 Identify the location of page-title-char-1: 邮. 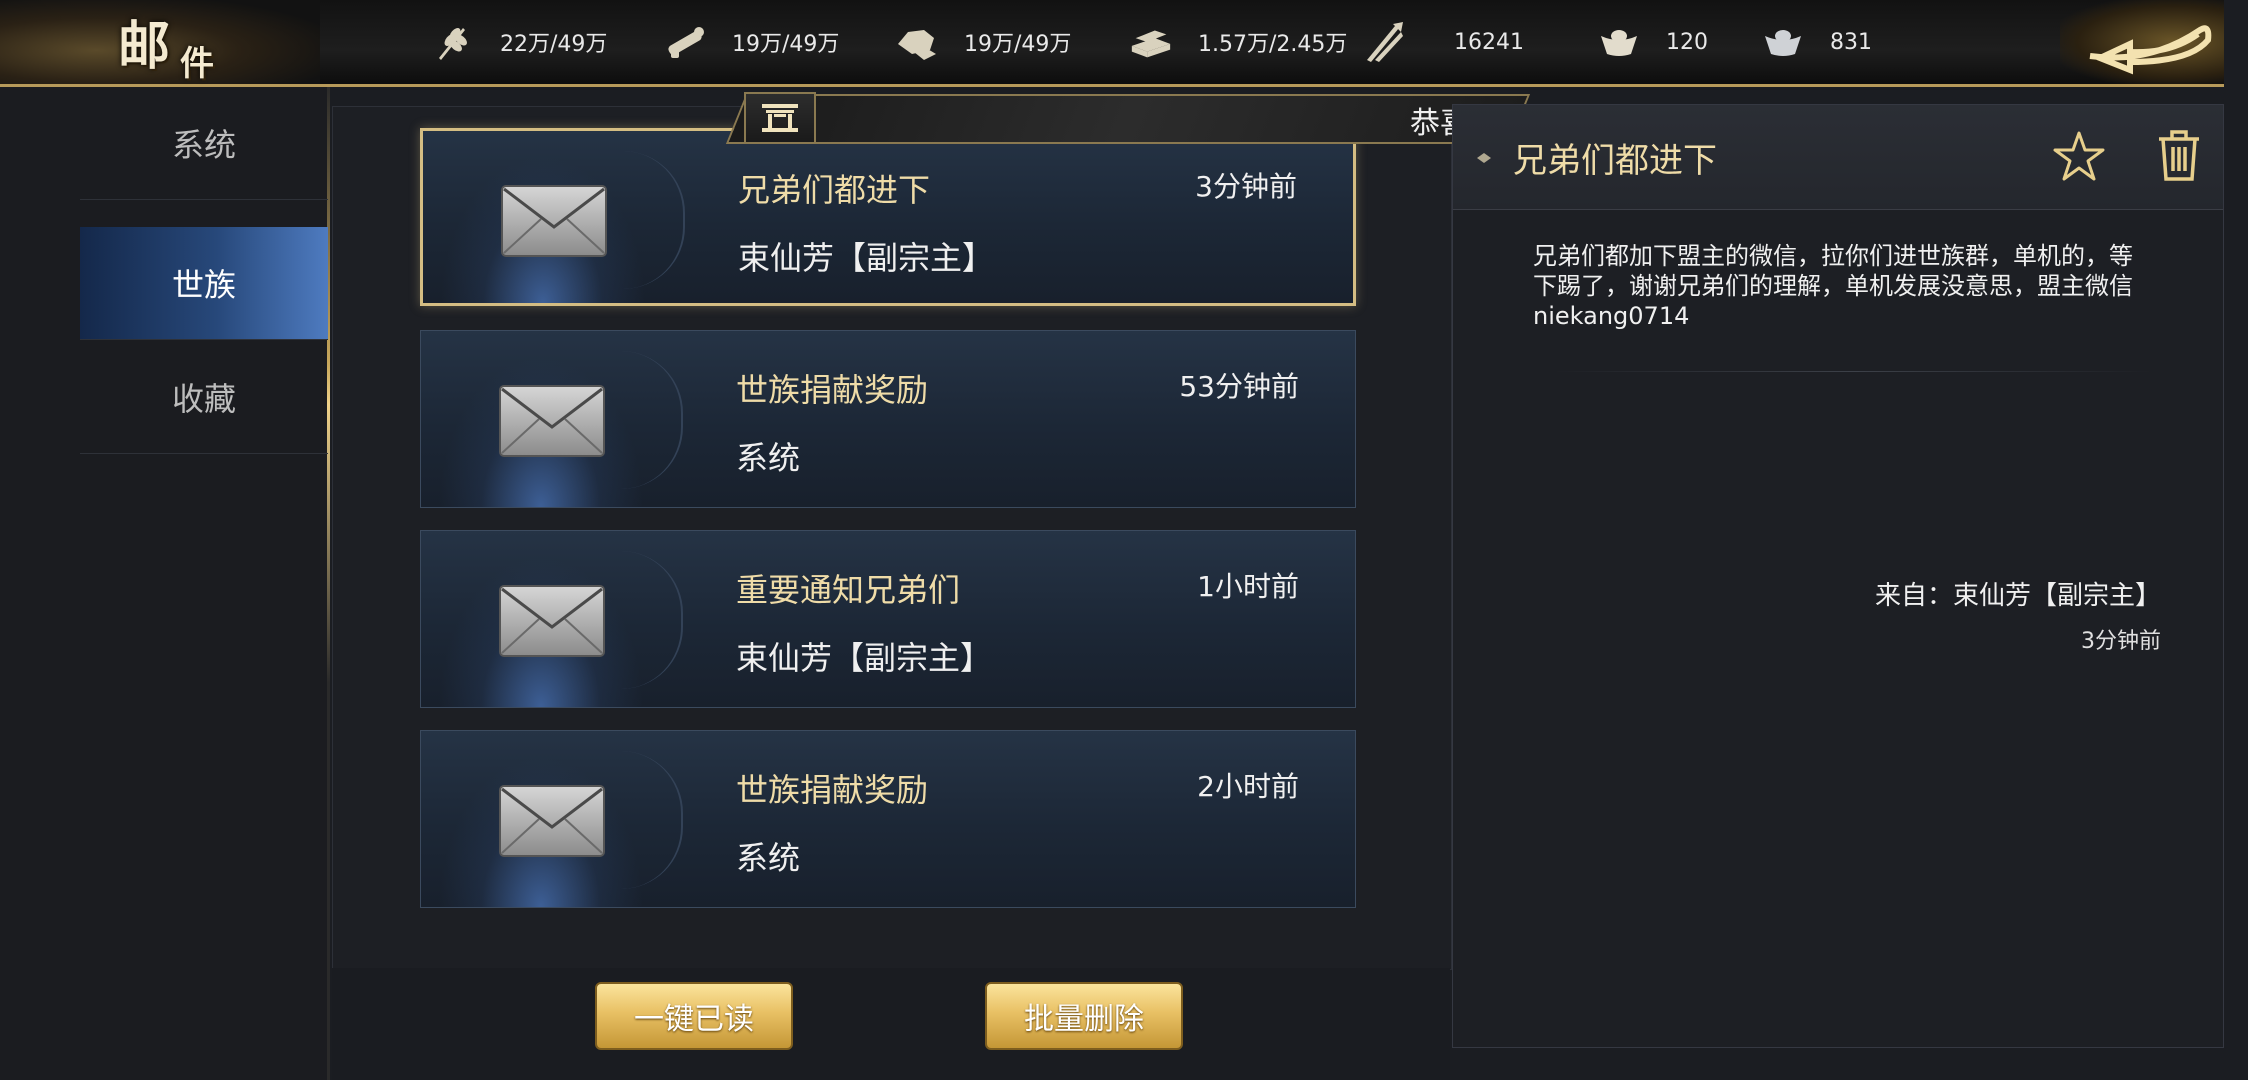
(144, 46).